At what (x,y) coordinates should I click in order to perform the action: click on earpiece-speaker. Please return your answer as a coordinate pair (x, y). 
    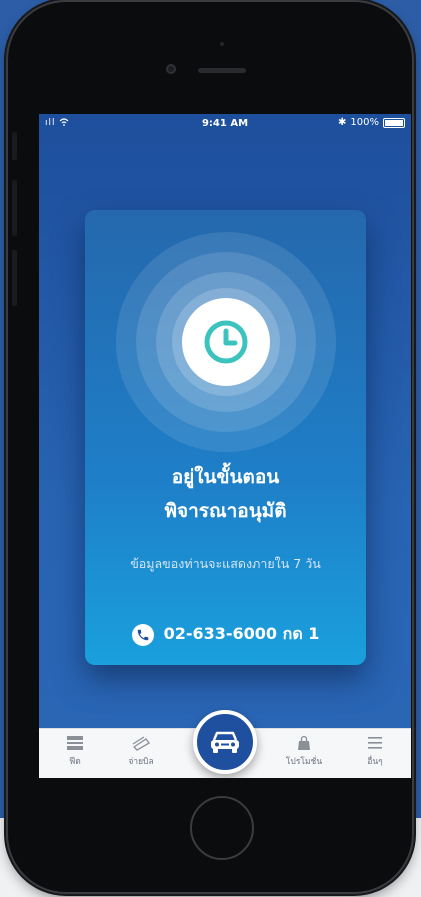
    Looking at the image, I should click on (222, 70).